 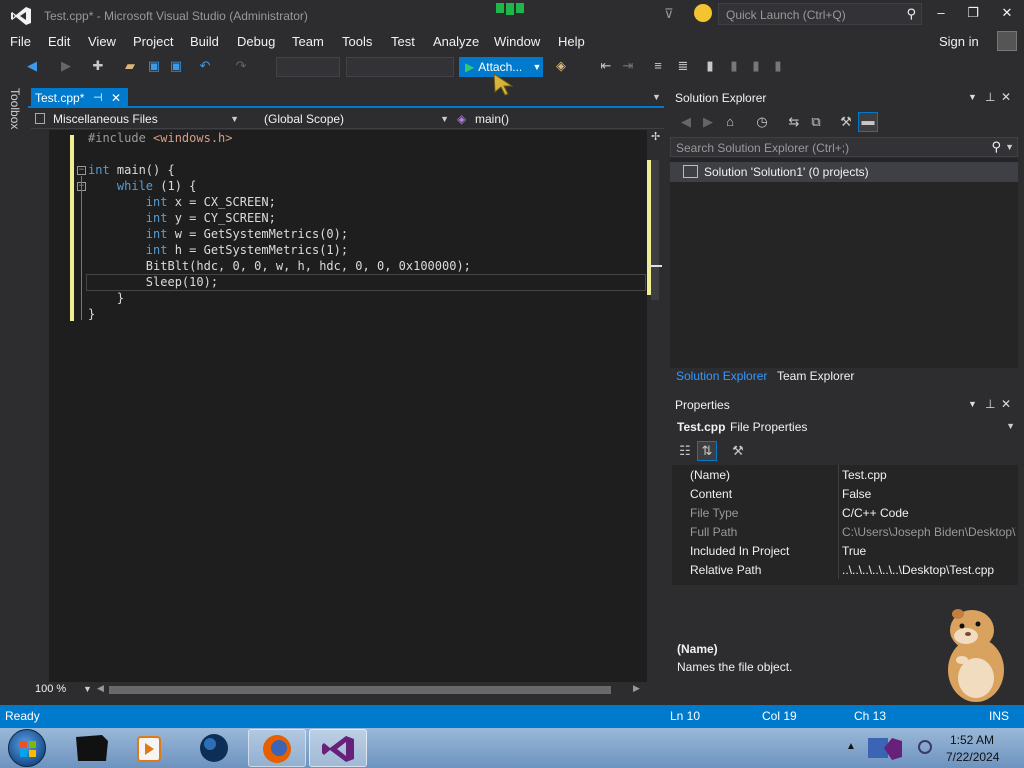 What do you see at coordinates (972, 740) in the screenshot?
I see `clock-time: 1:52 AM` at bounding box center [972, 740].